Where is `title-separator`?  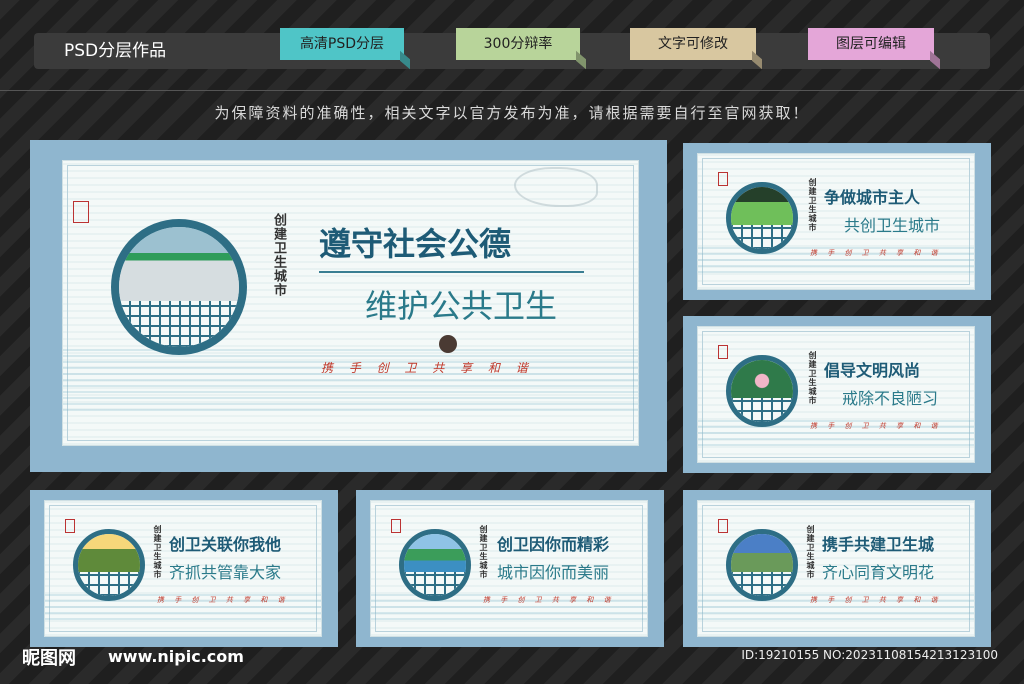 title-separator is located at coordinates (451, 272).